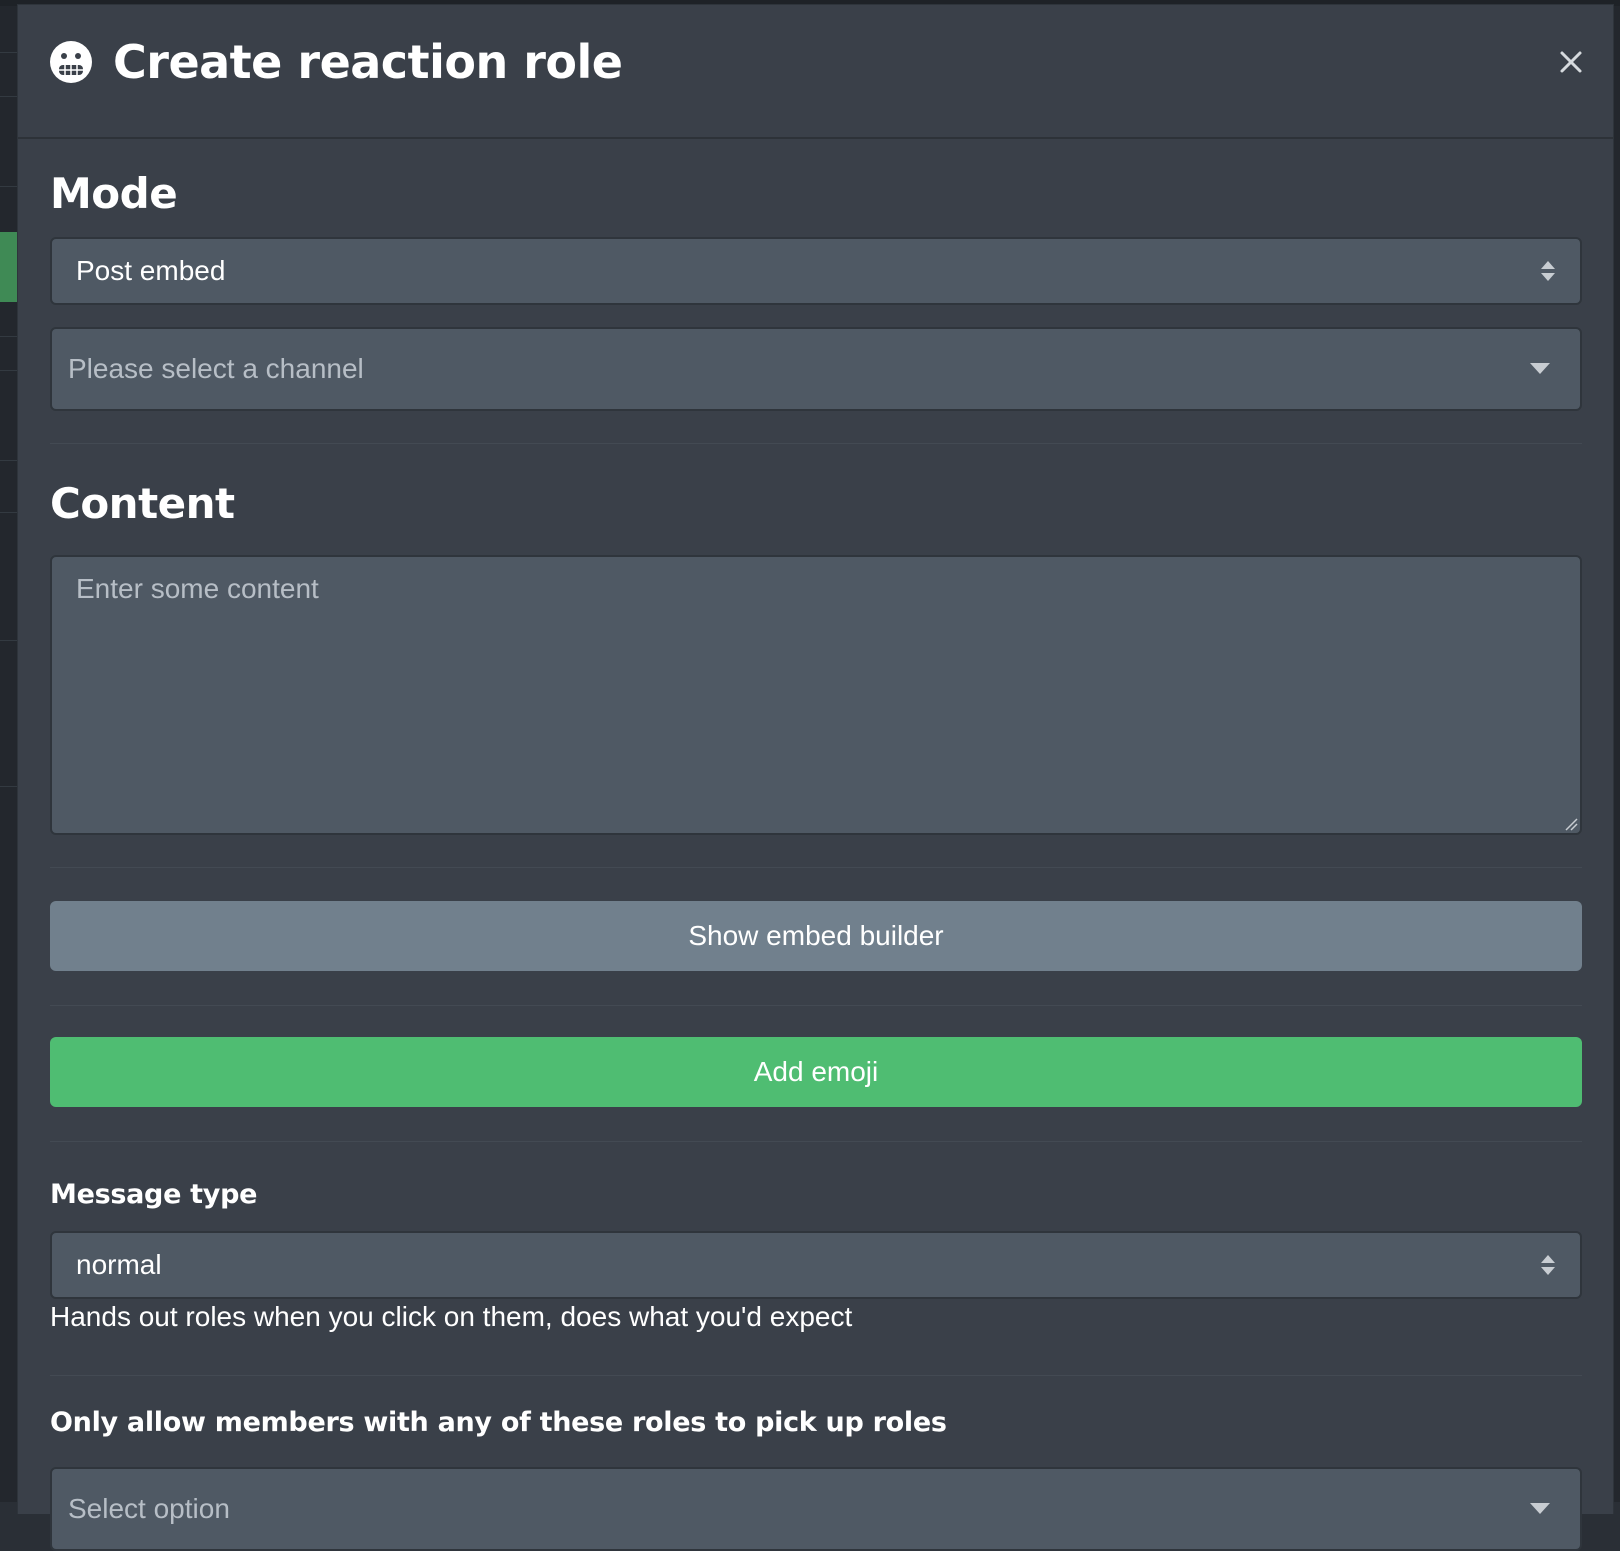 This screenshot has height=1551, width=1620. I want to click on channel-select: Please select a channel, so click(816, 369).